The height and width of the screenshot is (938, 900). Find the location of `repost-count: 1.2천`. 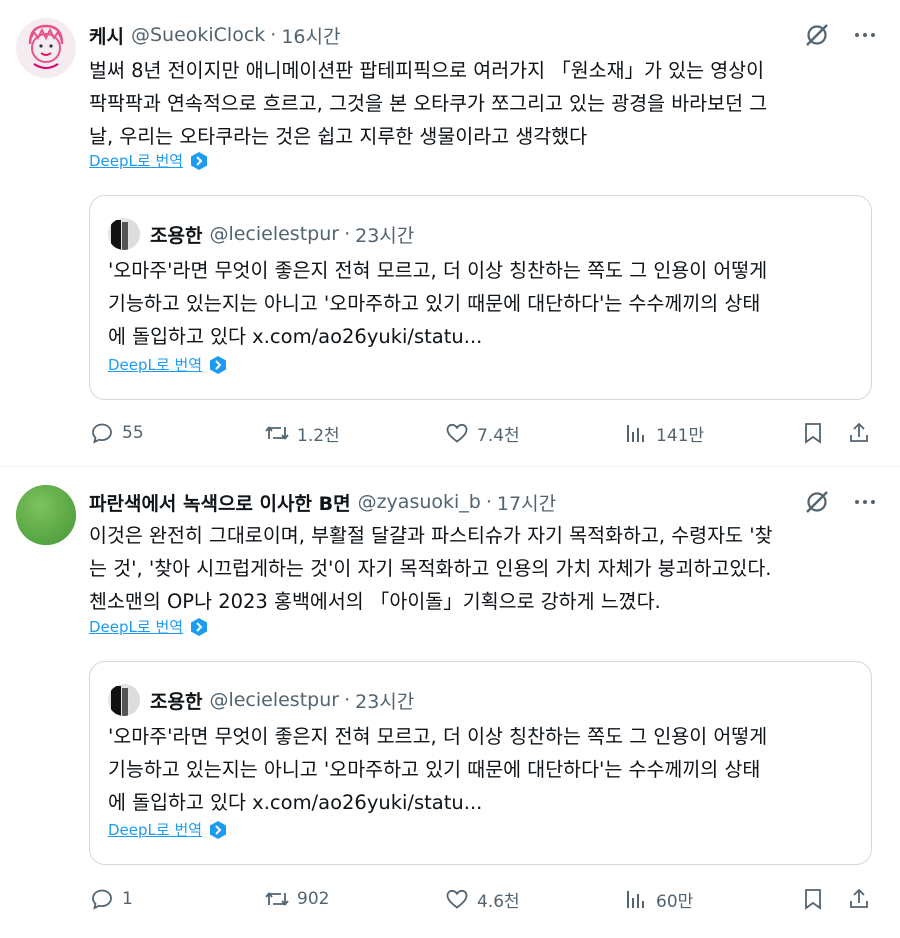

repost-count: 1.2천 is located at coordinates (318, 435).